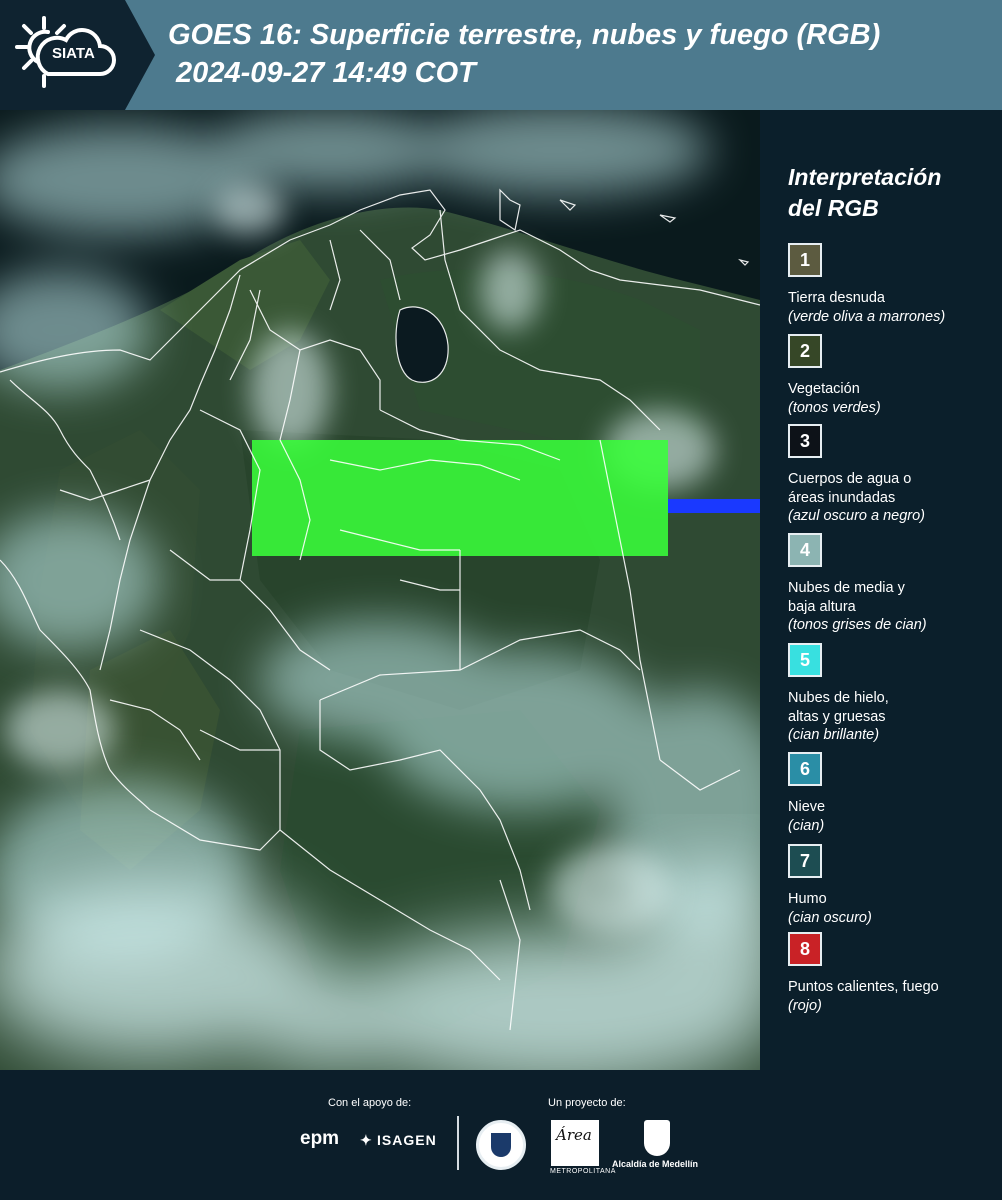  Describe the element at coordinates (834, 407) in the screenshot. I see `legend-note: (tonos verdes)` at that location.